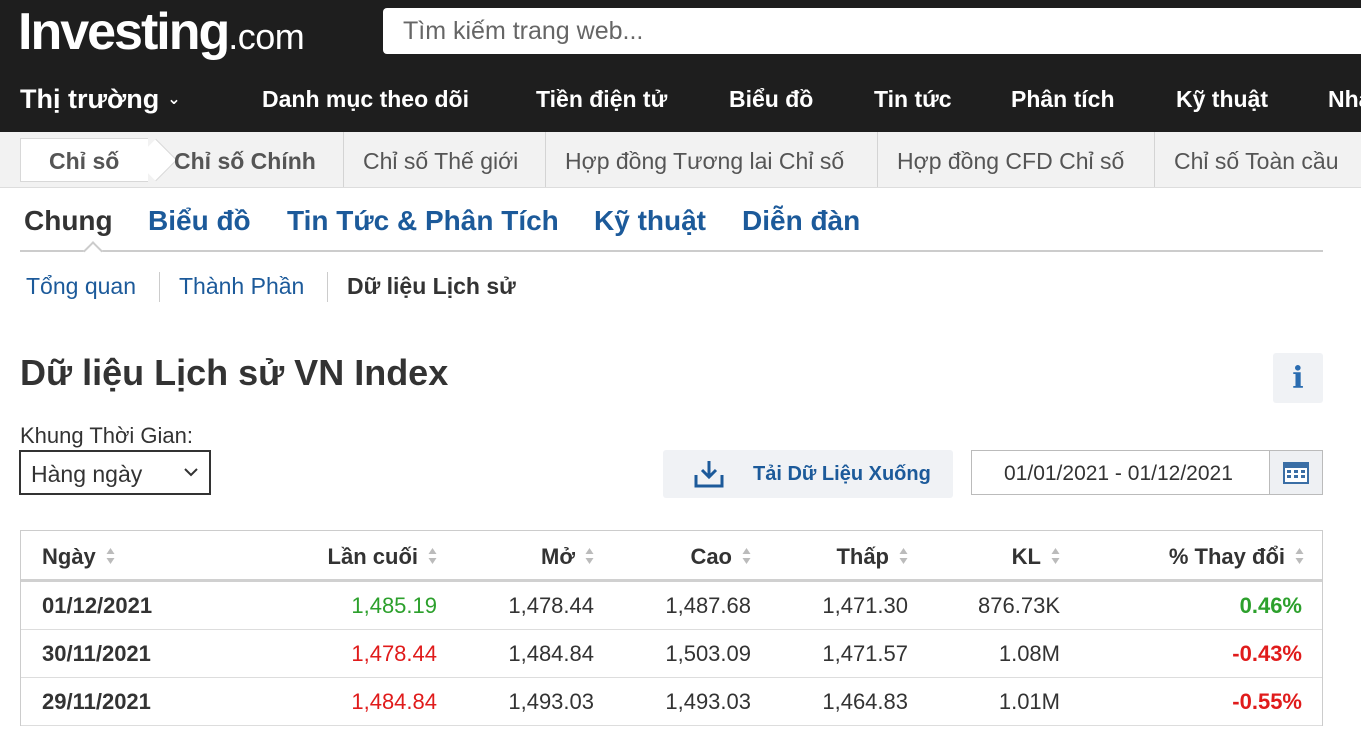 The width and height of the screenshot is (1361, 751). I want to click on header-date: Ngày, so click(78, 556).